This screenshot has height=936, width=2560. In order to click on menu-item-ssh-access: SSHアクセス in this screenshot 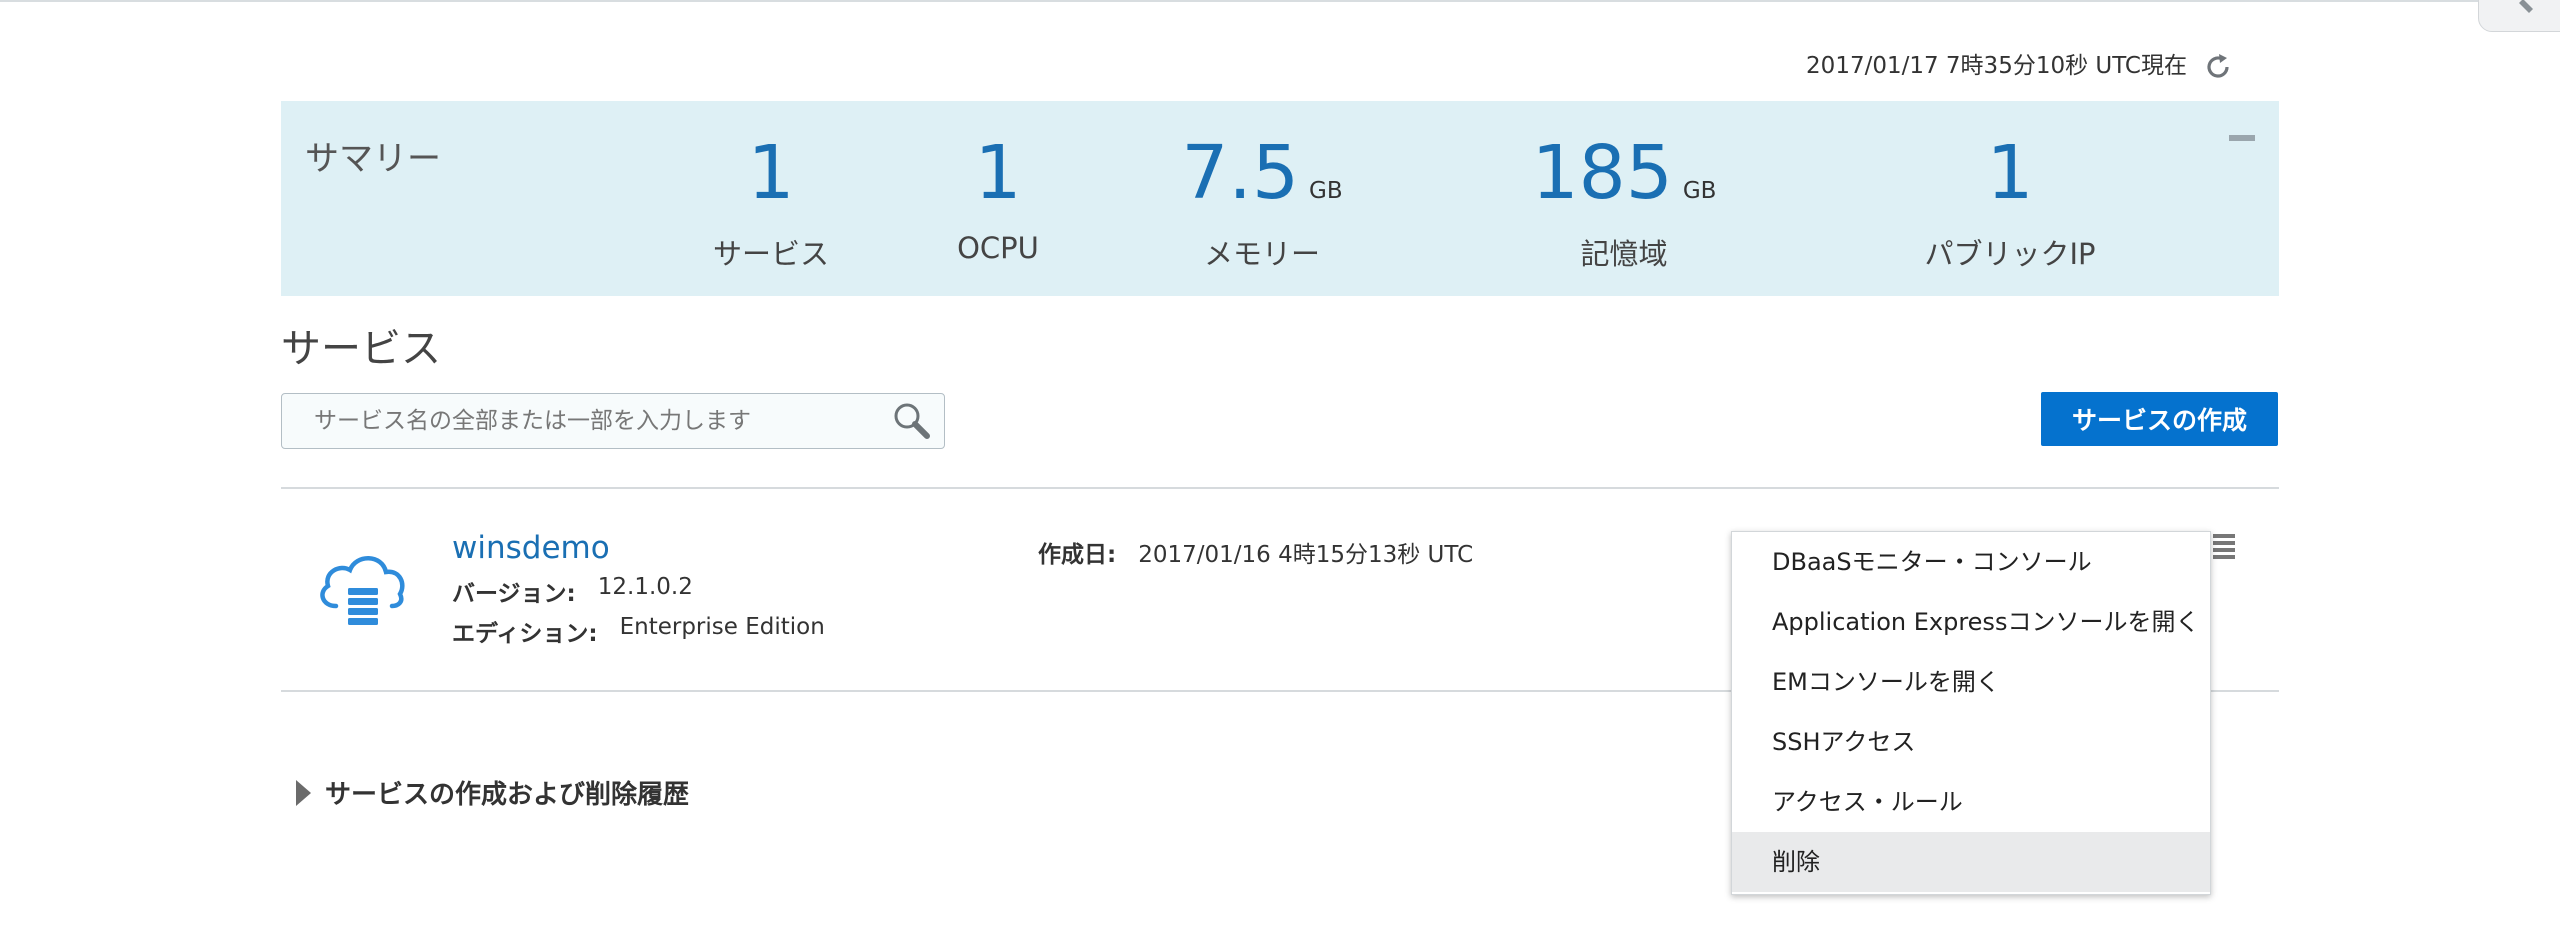, I will do `click(1971, 742)`.